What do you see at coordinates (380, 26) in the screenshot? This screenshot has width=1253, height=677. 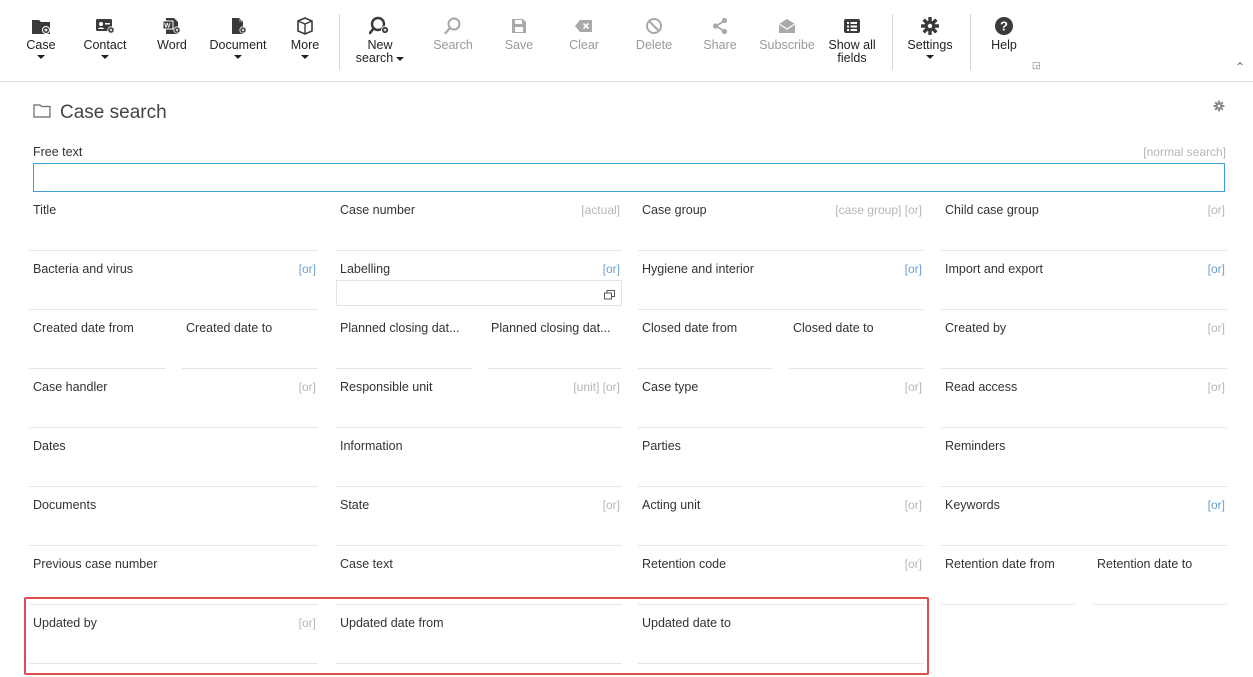 I see `new-search-icon` at bounding box center [380, 26].